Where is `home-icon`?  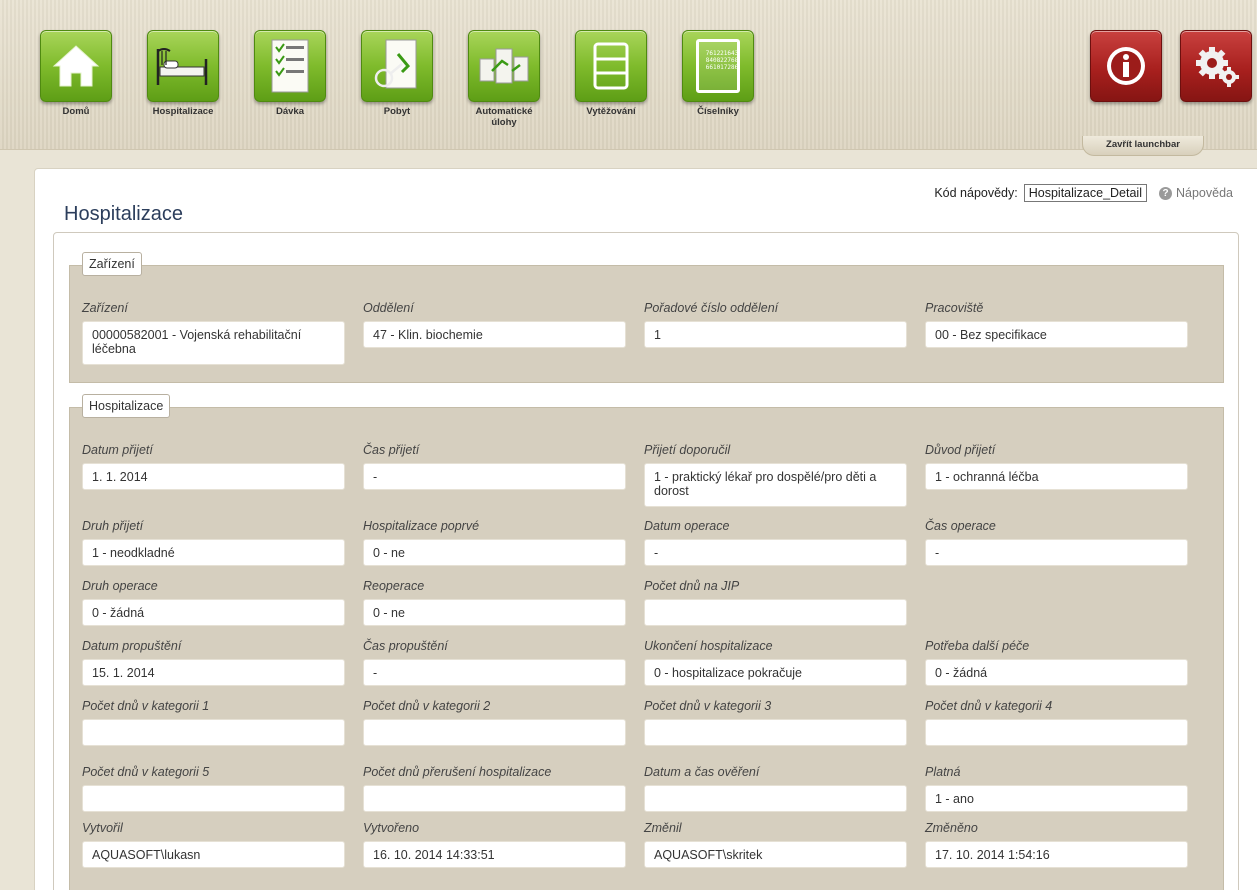
home-icon is located at coordinates (76, 66).